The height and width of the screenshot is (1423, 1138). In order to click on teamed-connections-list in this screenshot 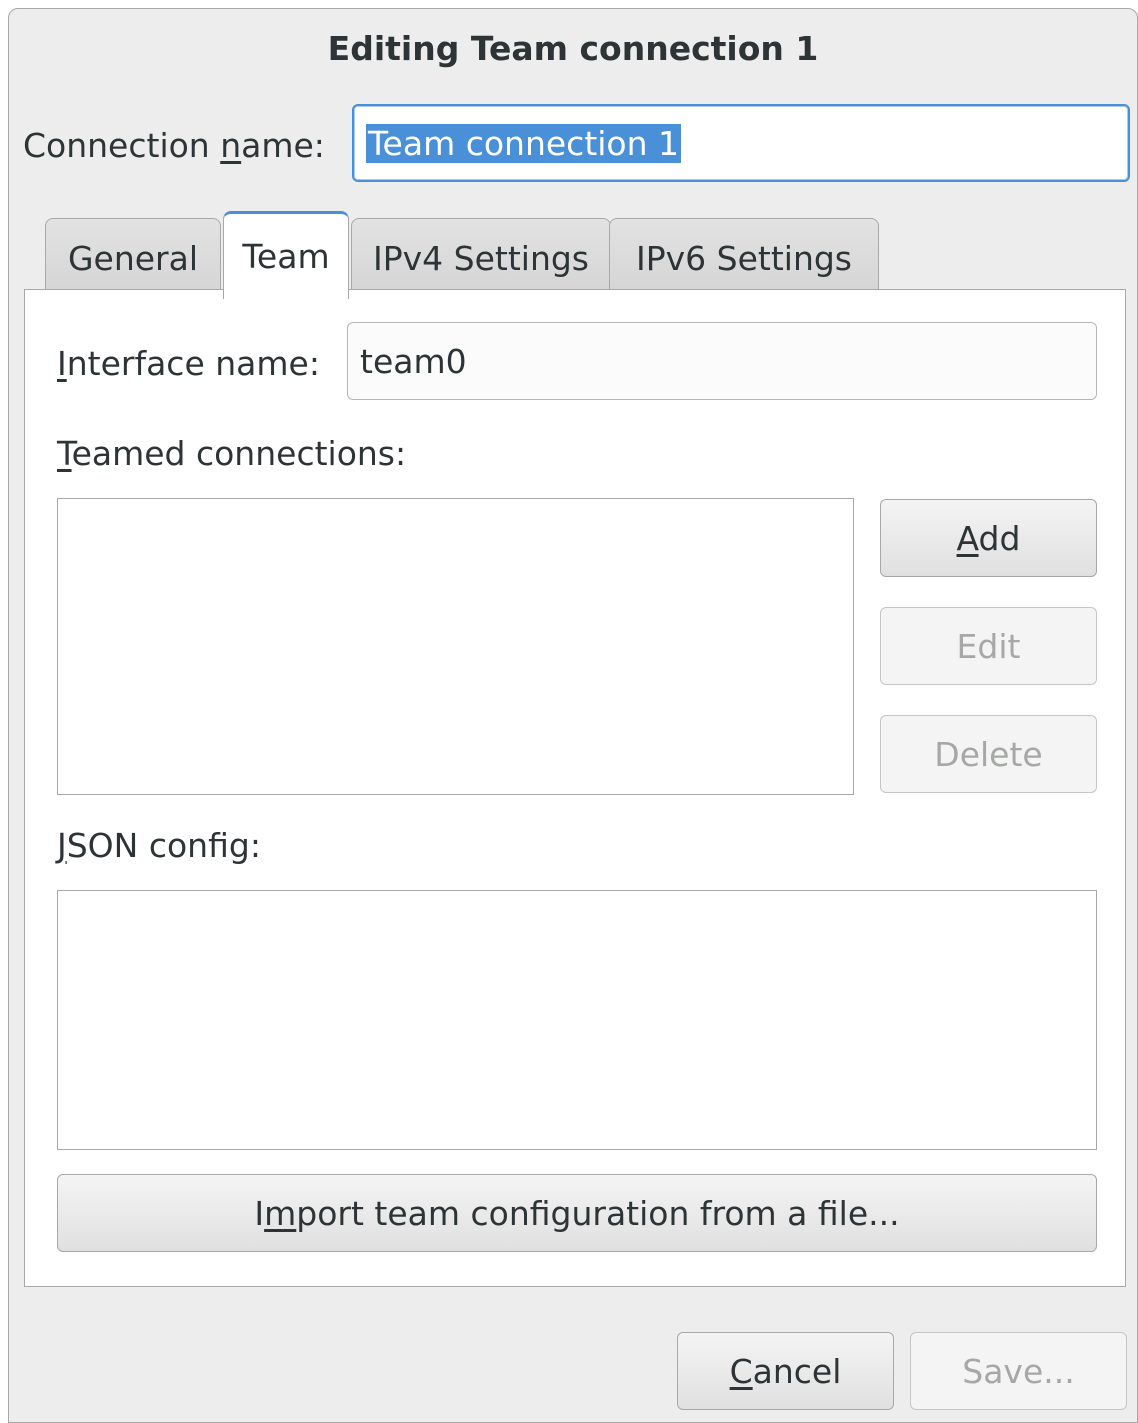, I will do `click(455, 646)`.